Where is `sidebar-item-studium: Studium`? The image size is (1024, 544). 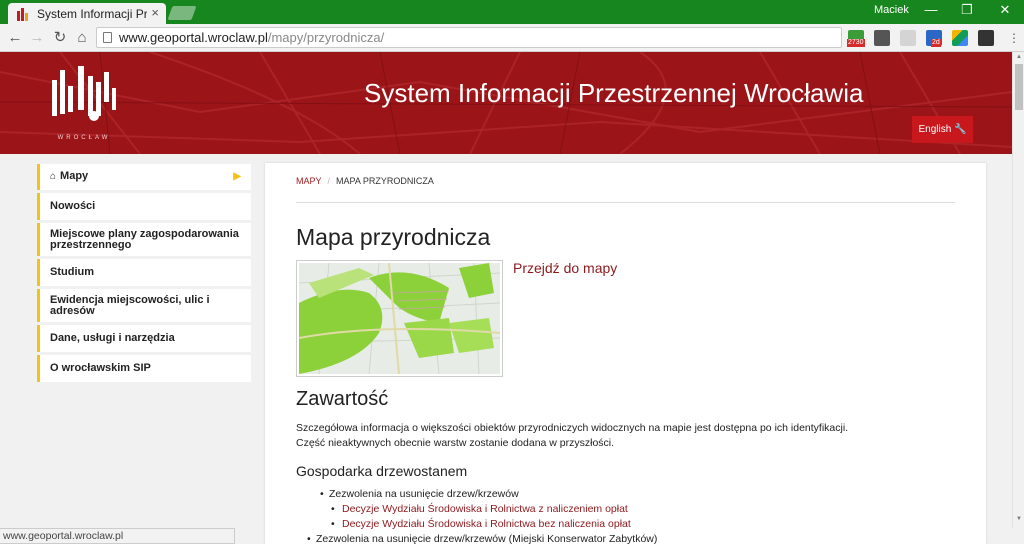
sidebar-item-studium: Studium is located at coordinates (144, 272).